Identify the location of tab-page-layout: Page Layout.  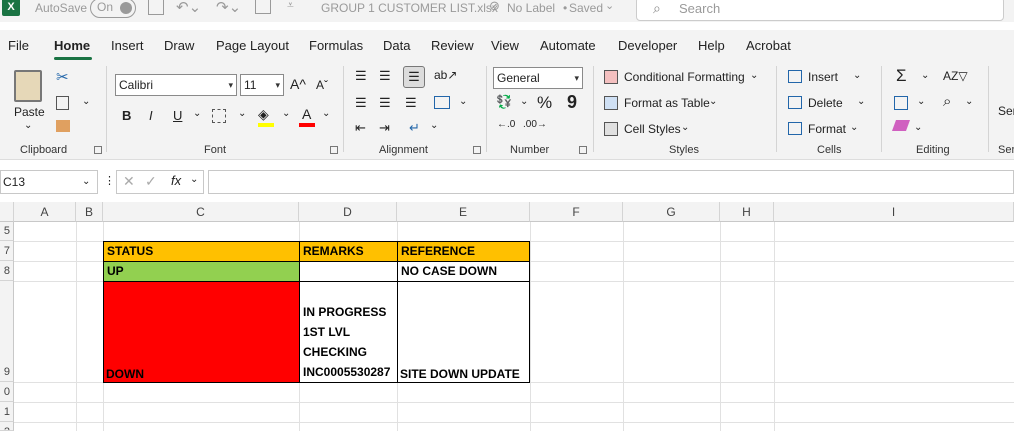
(252, 45).